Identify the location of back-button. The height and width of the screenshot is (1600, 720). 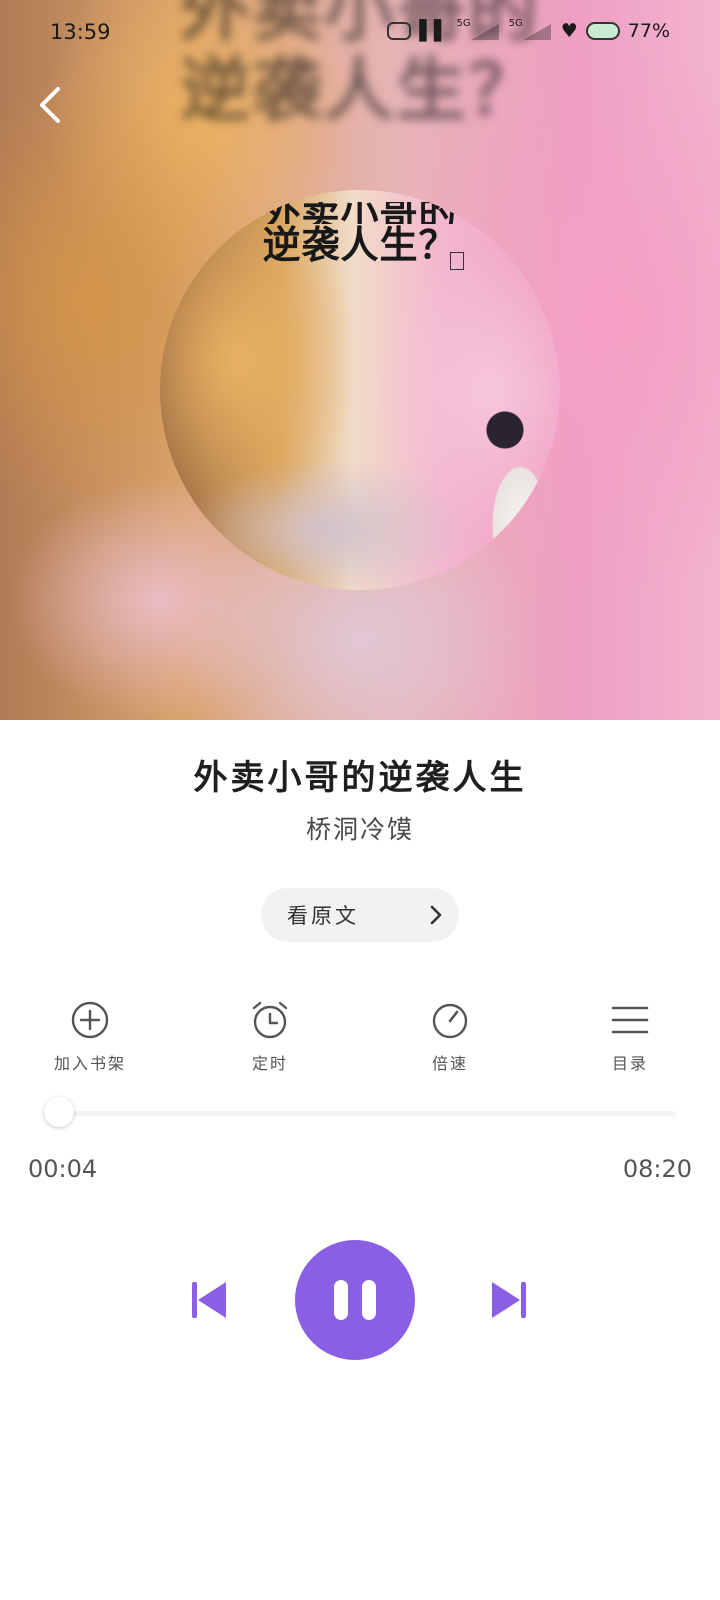
(49, 105).